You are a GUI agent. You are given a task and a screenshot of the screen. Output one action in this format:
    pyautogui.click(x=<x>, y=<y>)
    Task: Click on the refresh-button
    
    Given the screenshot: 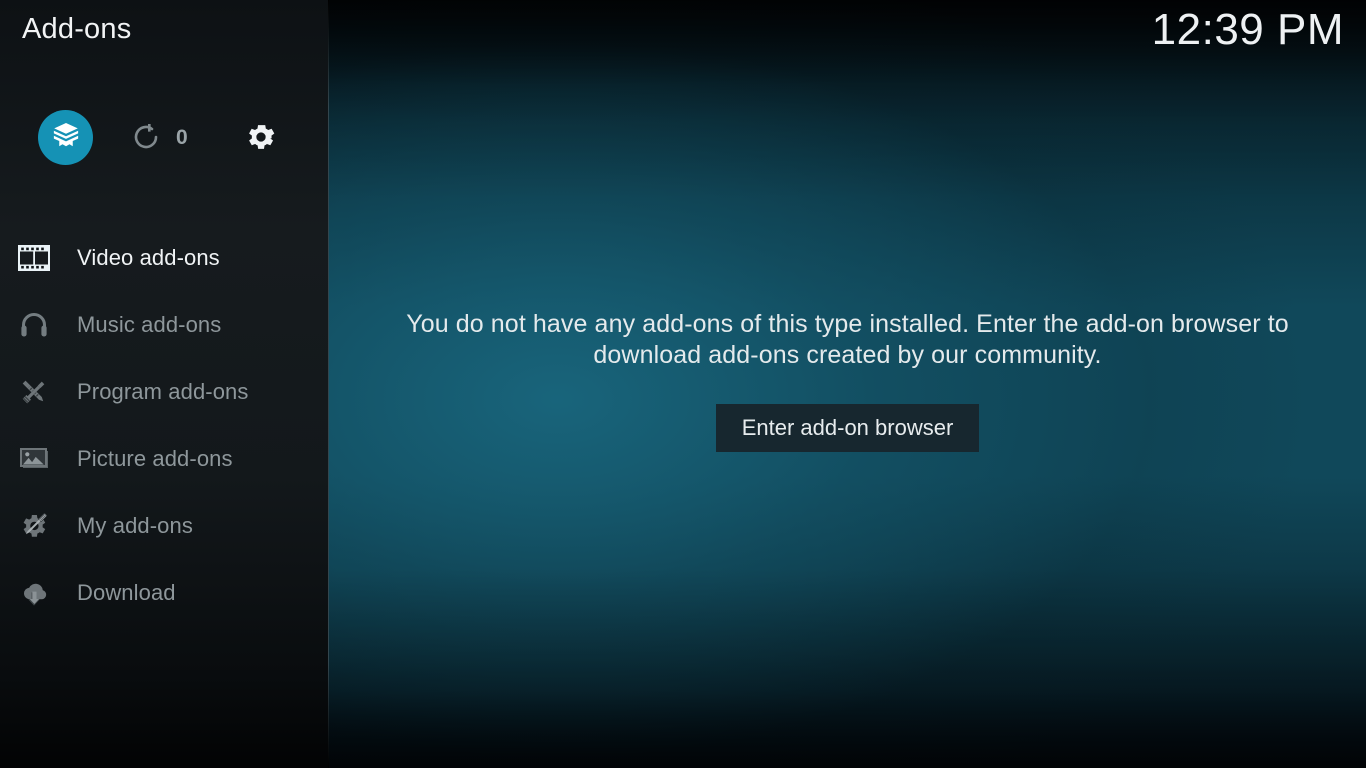 What is the action you would take?
    pyautogui.click(x=146, y=139)
    